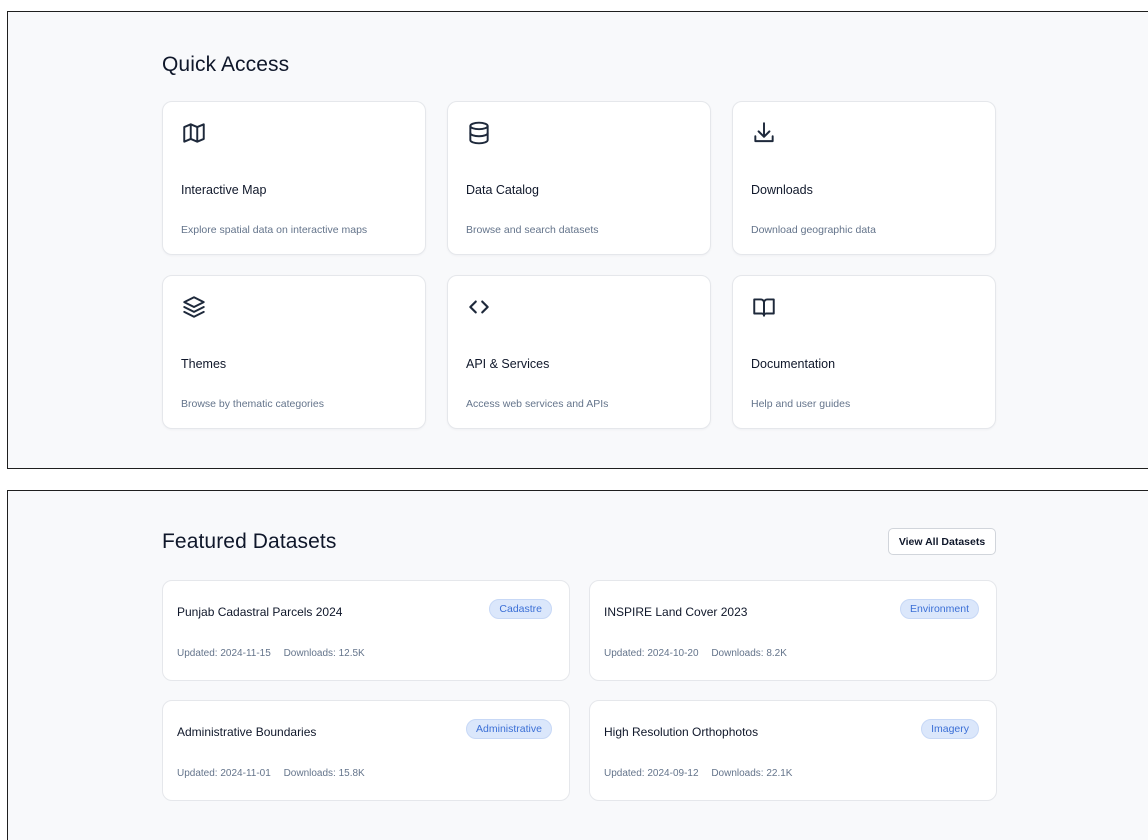 The image size is (1148, 840). Describe the element at coordinates (942, 541) in the screenshot. I see `view-all-datasets-button: View All Datasets` at that location.